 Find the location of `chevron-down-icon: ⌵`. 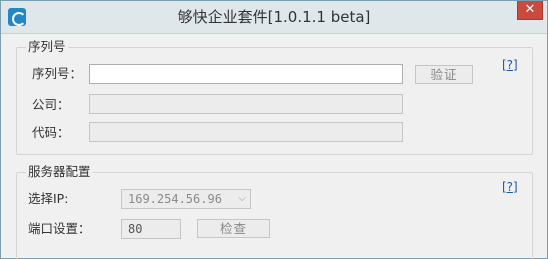

chevron-down-icon: ⌵ is located at coordinates (242, 198).